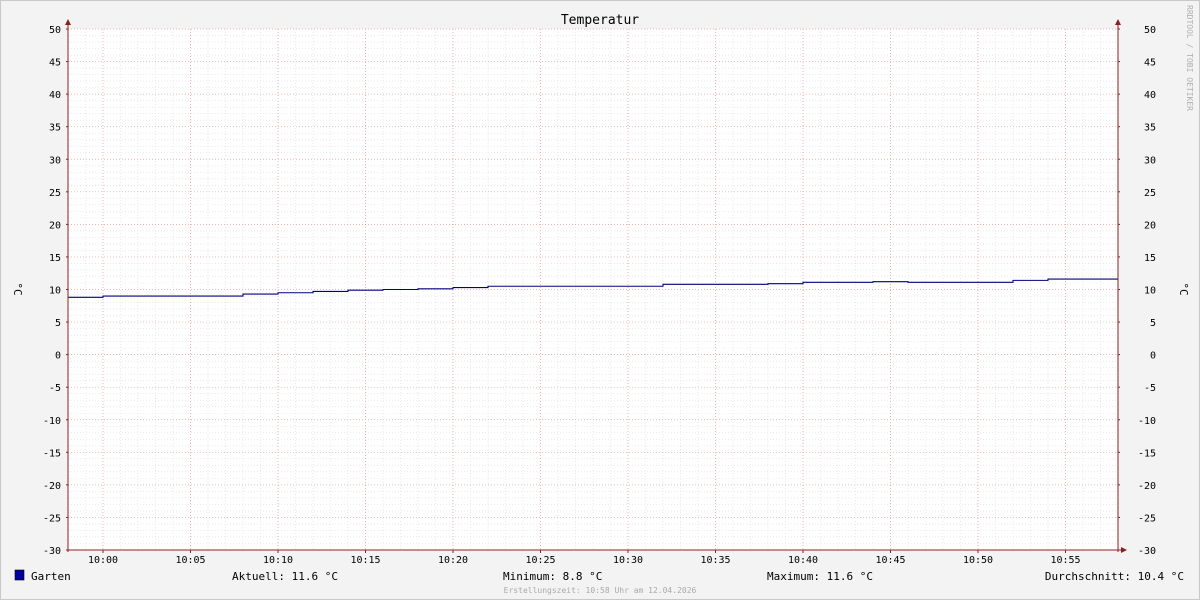  What do you see at coordinates (600, 590) in the screenshot?
I see `creation-timestamp: Erstellungszeit: 10:58 Uhr am 12.04.2026` at bounding box center [600, 590].